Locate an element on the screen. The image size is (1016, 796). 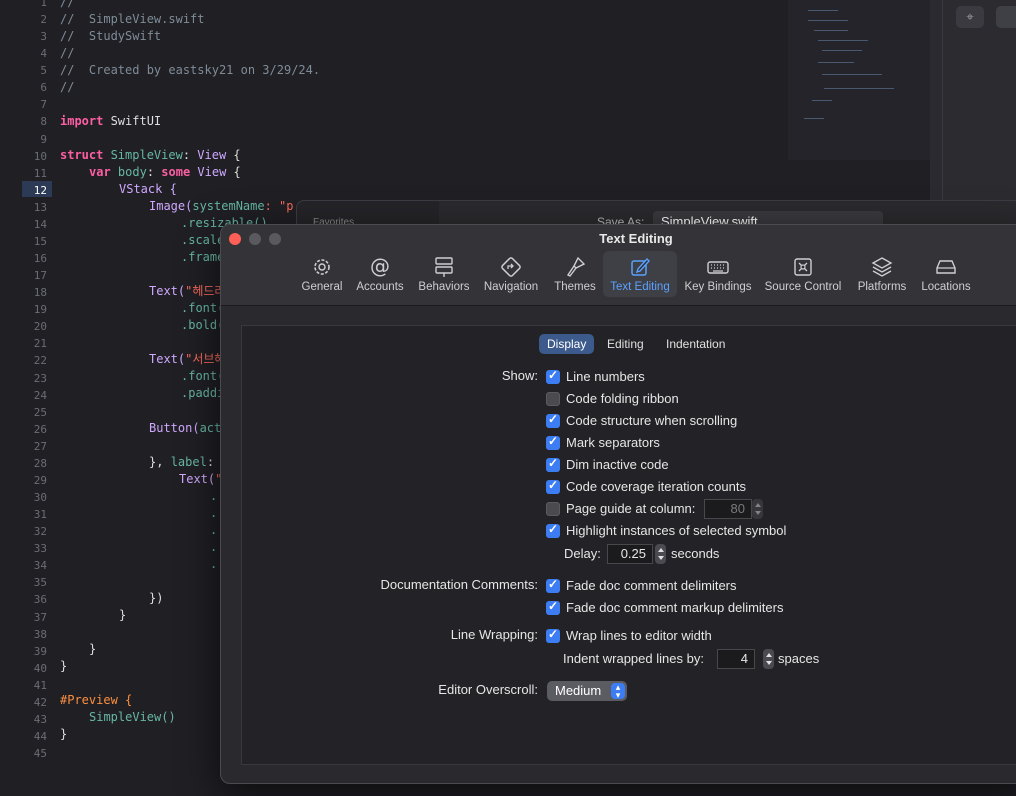
line-number: 27 is located at coordinates (40, 446).